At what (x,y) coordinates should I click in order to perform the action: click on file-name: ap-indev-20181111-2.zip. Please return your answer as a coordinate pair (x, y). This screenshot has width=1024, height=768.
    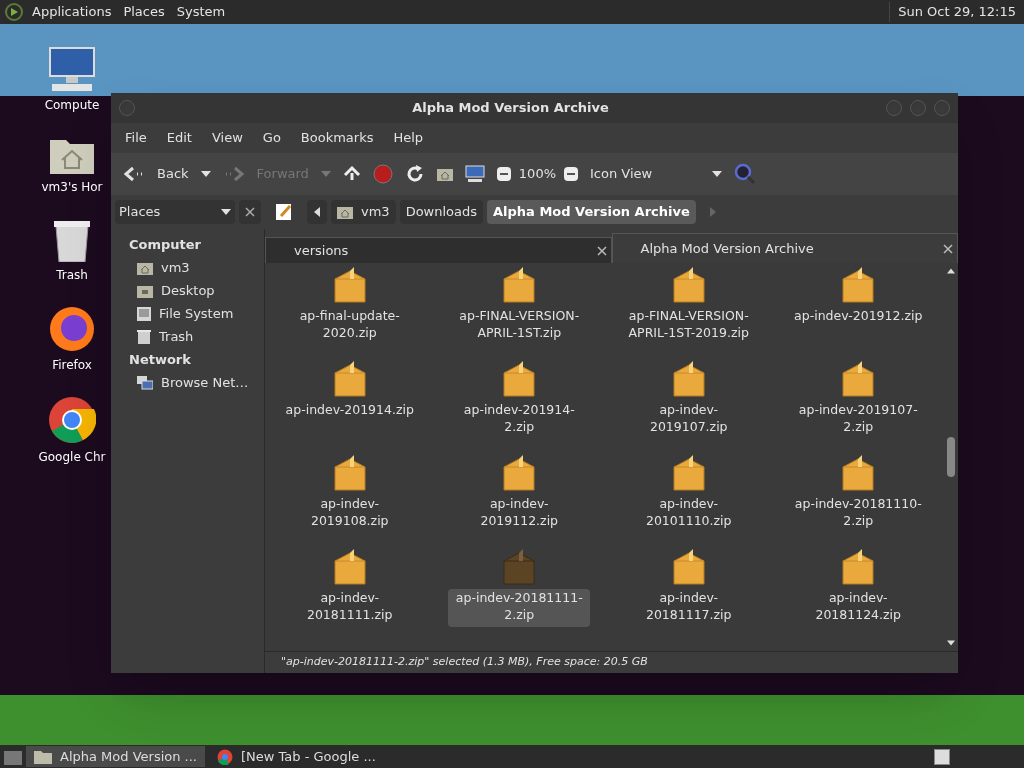
    Looking at the image, I should click on (519, 608).